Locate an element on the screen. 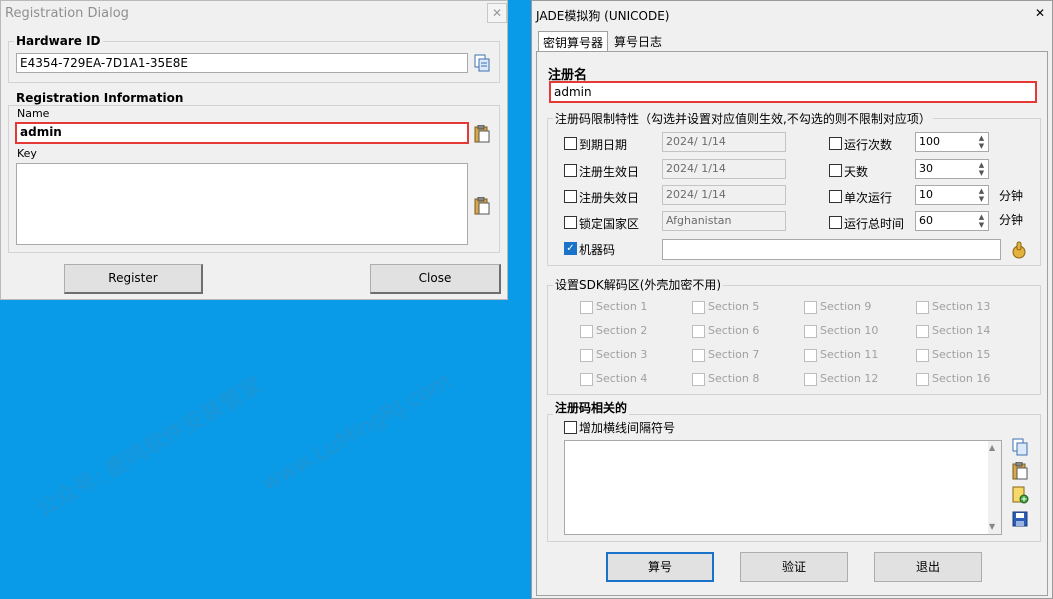 This screenshot has width=1053, height=599. sdk-label: 设置SDK解码区(外壳加密不用) is located at coordinates (638, 284).